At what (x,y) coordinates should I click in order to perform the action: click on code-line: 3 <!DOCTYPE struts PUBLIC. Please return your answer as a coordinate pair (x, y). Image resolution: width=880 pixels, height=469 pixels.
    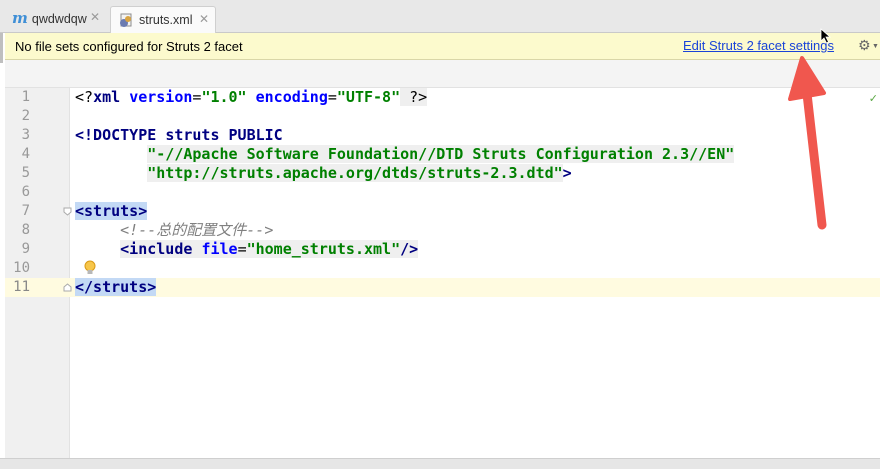
    Looking at the image, I should click on (442, 135).